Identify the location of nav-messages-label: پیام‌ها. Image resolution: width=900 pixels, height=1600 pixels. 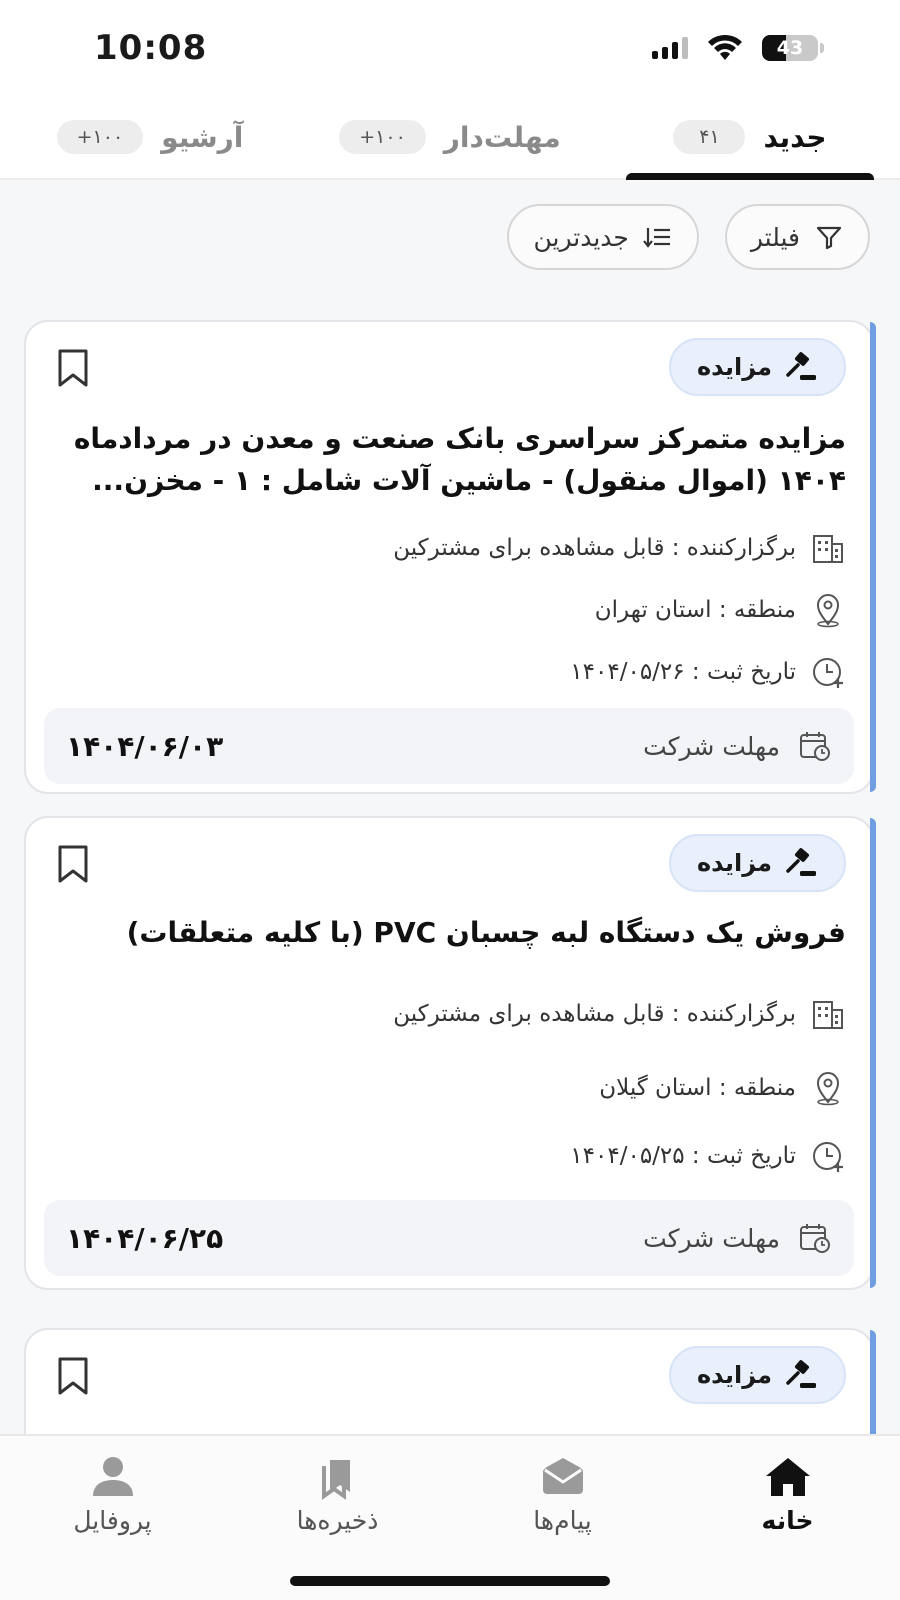
(562, 1520).